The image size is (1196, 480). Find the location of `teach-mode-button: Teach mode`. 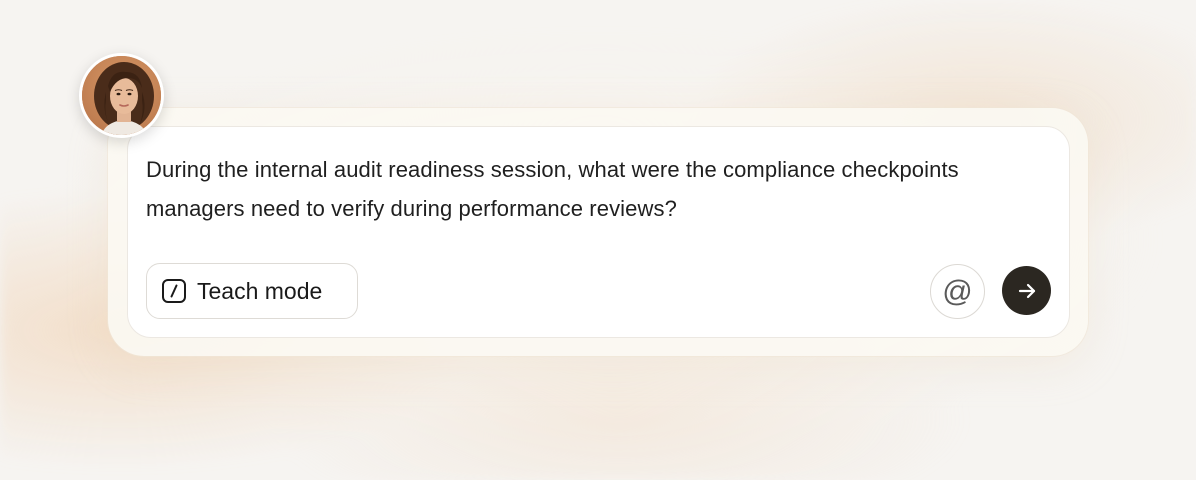

teach-mode-button: Teach mode is located at coordinates (252, 291).